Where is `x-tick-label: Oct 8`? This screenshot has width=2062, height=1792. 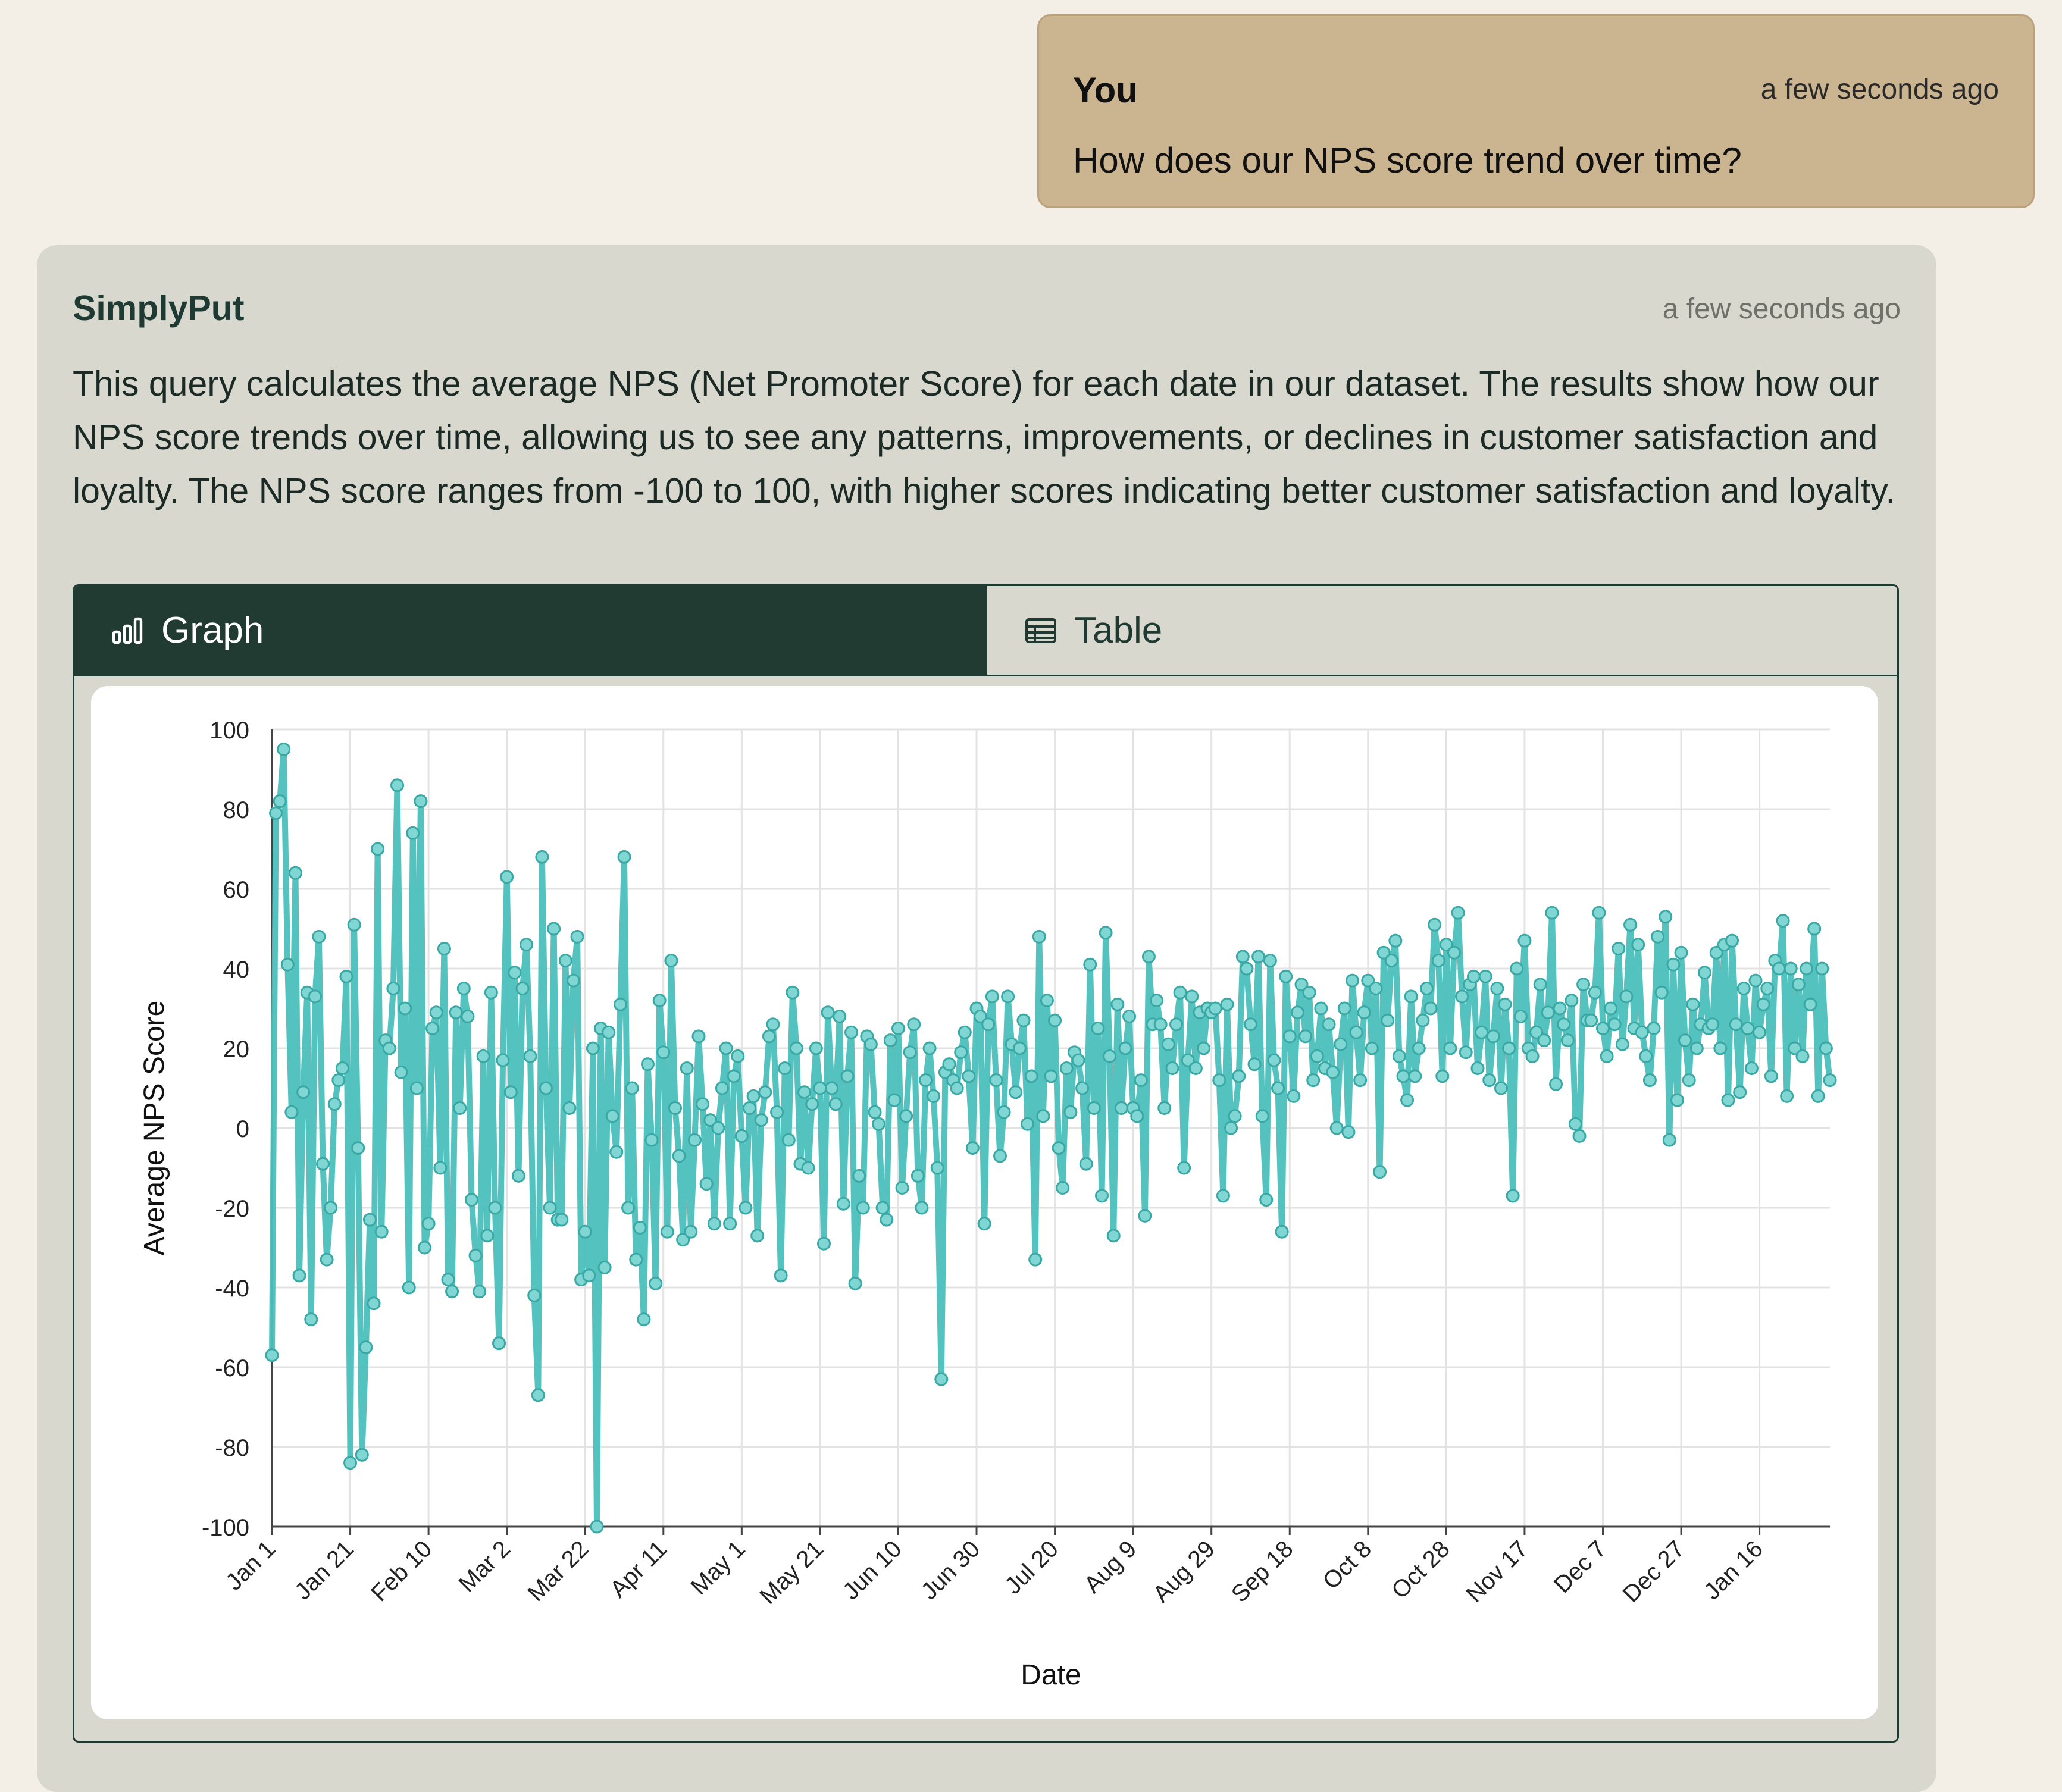
x-tick-label: Oct 8 is located at coordinates (1347, 1565).